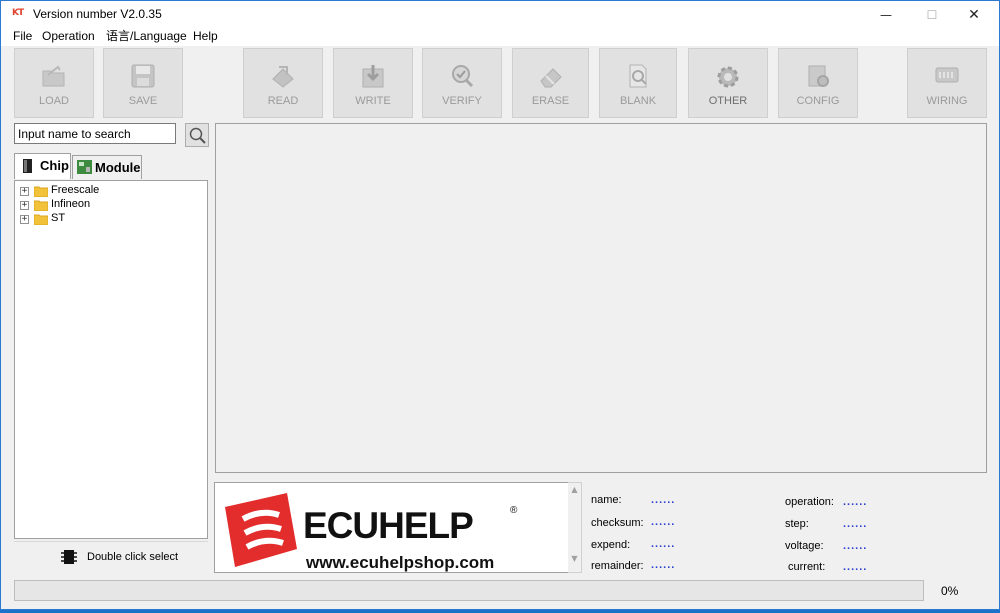 This screenshot has width=1000, height=613. I want to click on blank-button: BLANK, so click(638, 83).